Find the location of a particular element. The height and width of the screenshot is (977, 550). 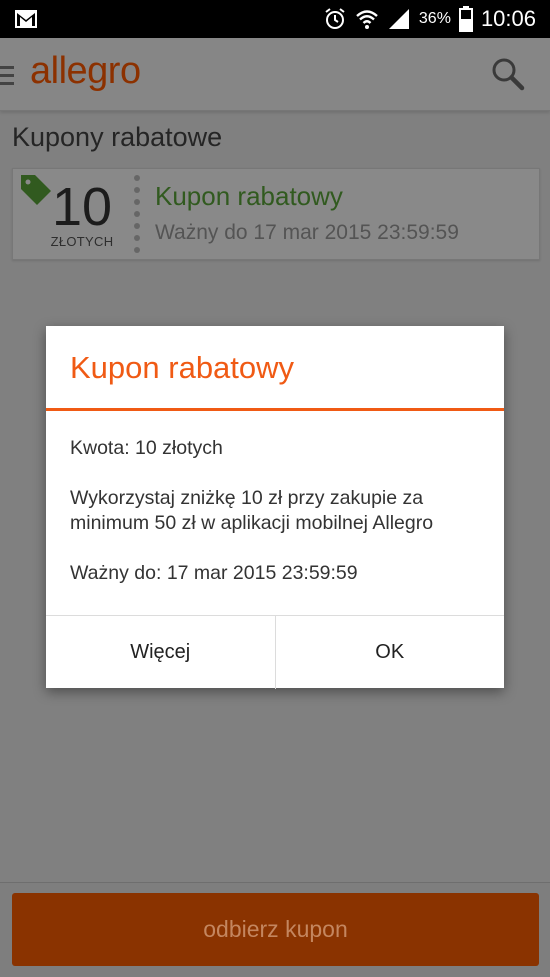

battery-percent: 36% is located at coordinates (434, 18).